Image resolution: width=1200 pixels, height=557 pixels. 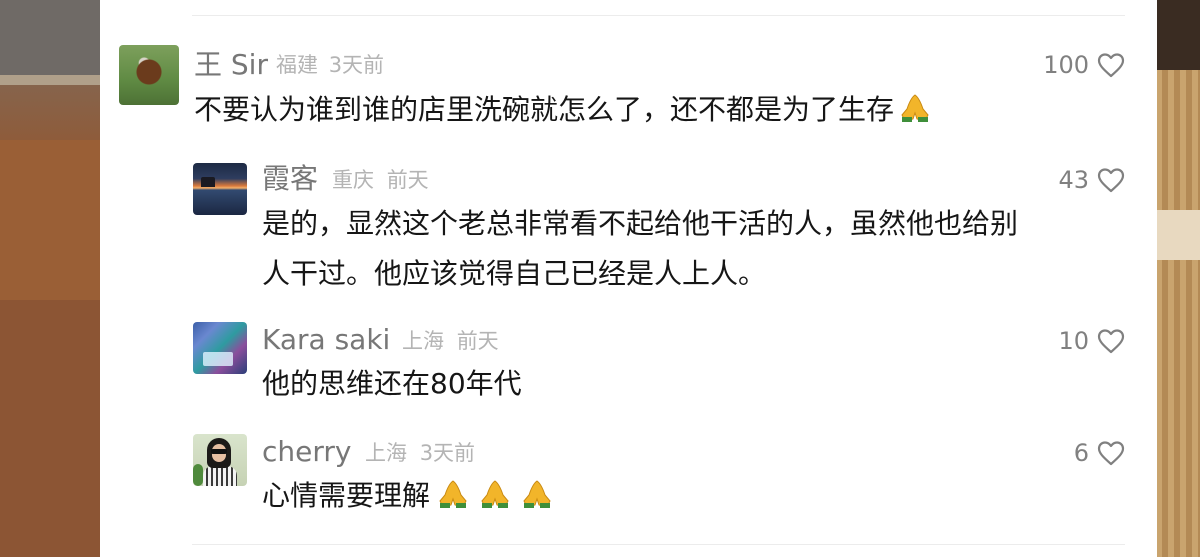 What do you see at coordinates (231, 65) in the screenshot?
I see `comment-author: 王 Sir` at bounding box center [231, 65].